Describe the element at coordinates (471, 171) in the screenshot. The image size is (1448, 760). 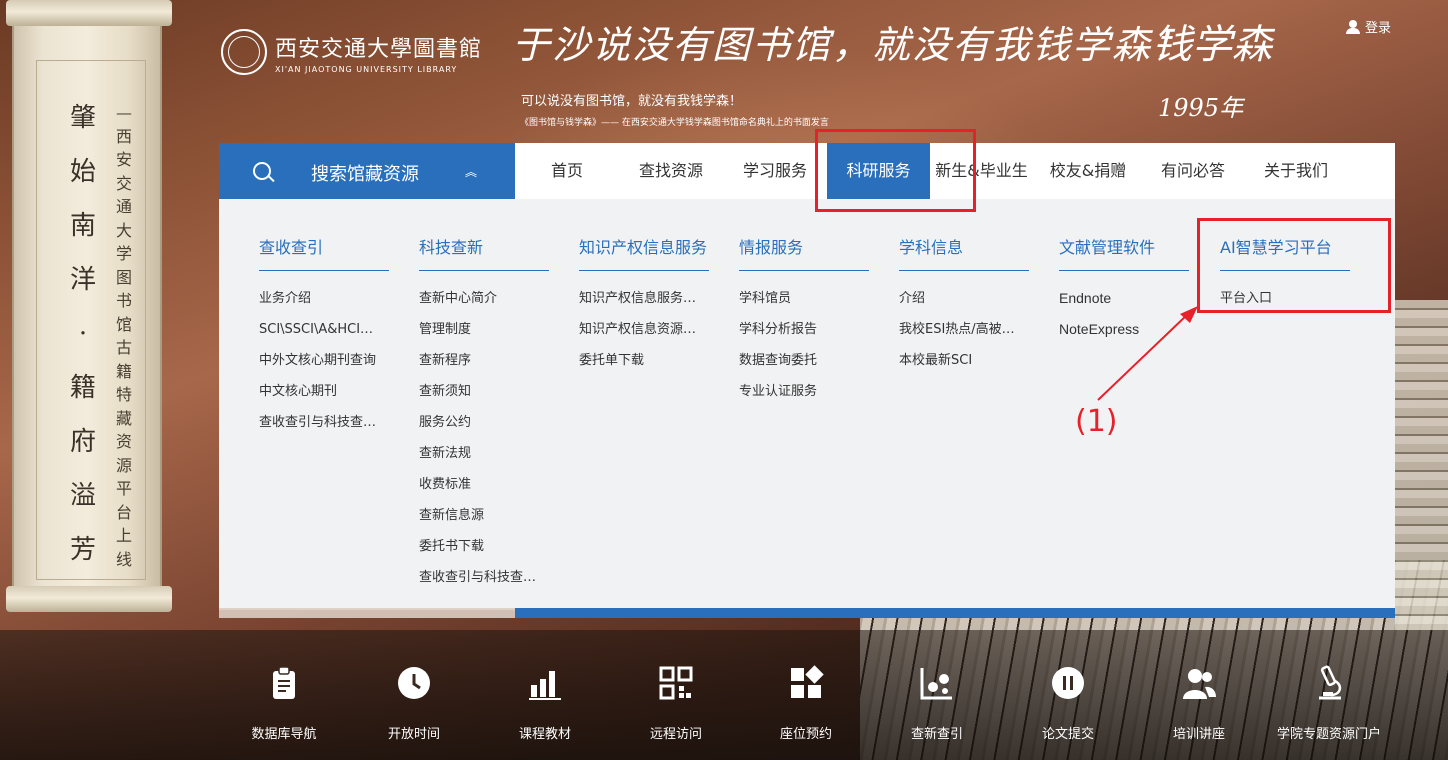
I see `chevron-up-icon: ︽` at that location.